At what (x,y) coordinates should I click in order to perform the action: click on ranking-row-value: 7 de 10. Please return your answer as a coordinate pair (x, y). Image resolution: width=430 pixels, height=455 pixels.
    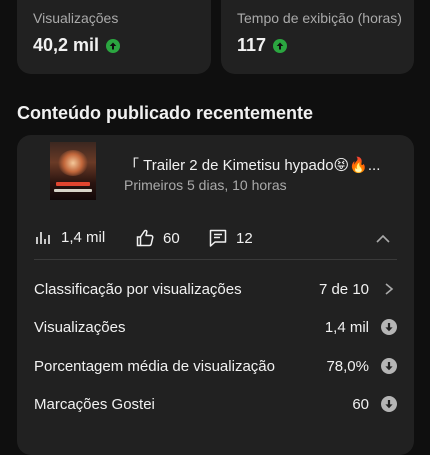
    Looking at the image, I should click on (343, 289).